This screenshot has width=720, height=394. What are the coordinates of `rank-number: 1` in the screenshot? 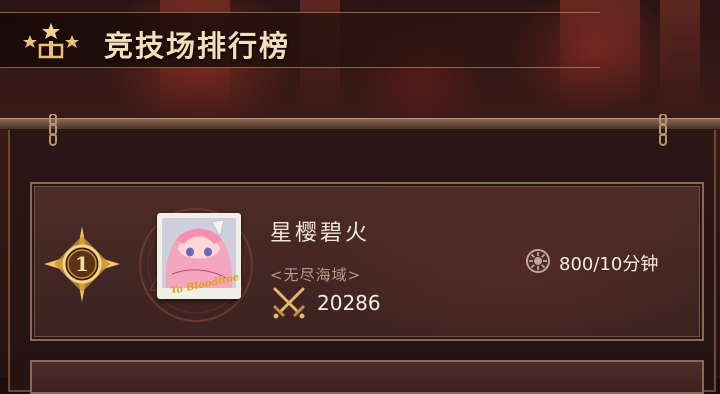 It's located at (82, 264).